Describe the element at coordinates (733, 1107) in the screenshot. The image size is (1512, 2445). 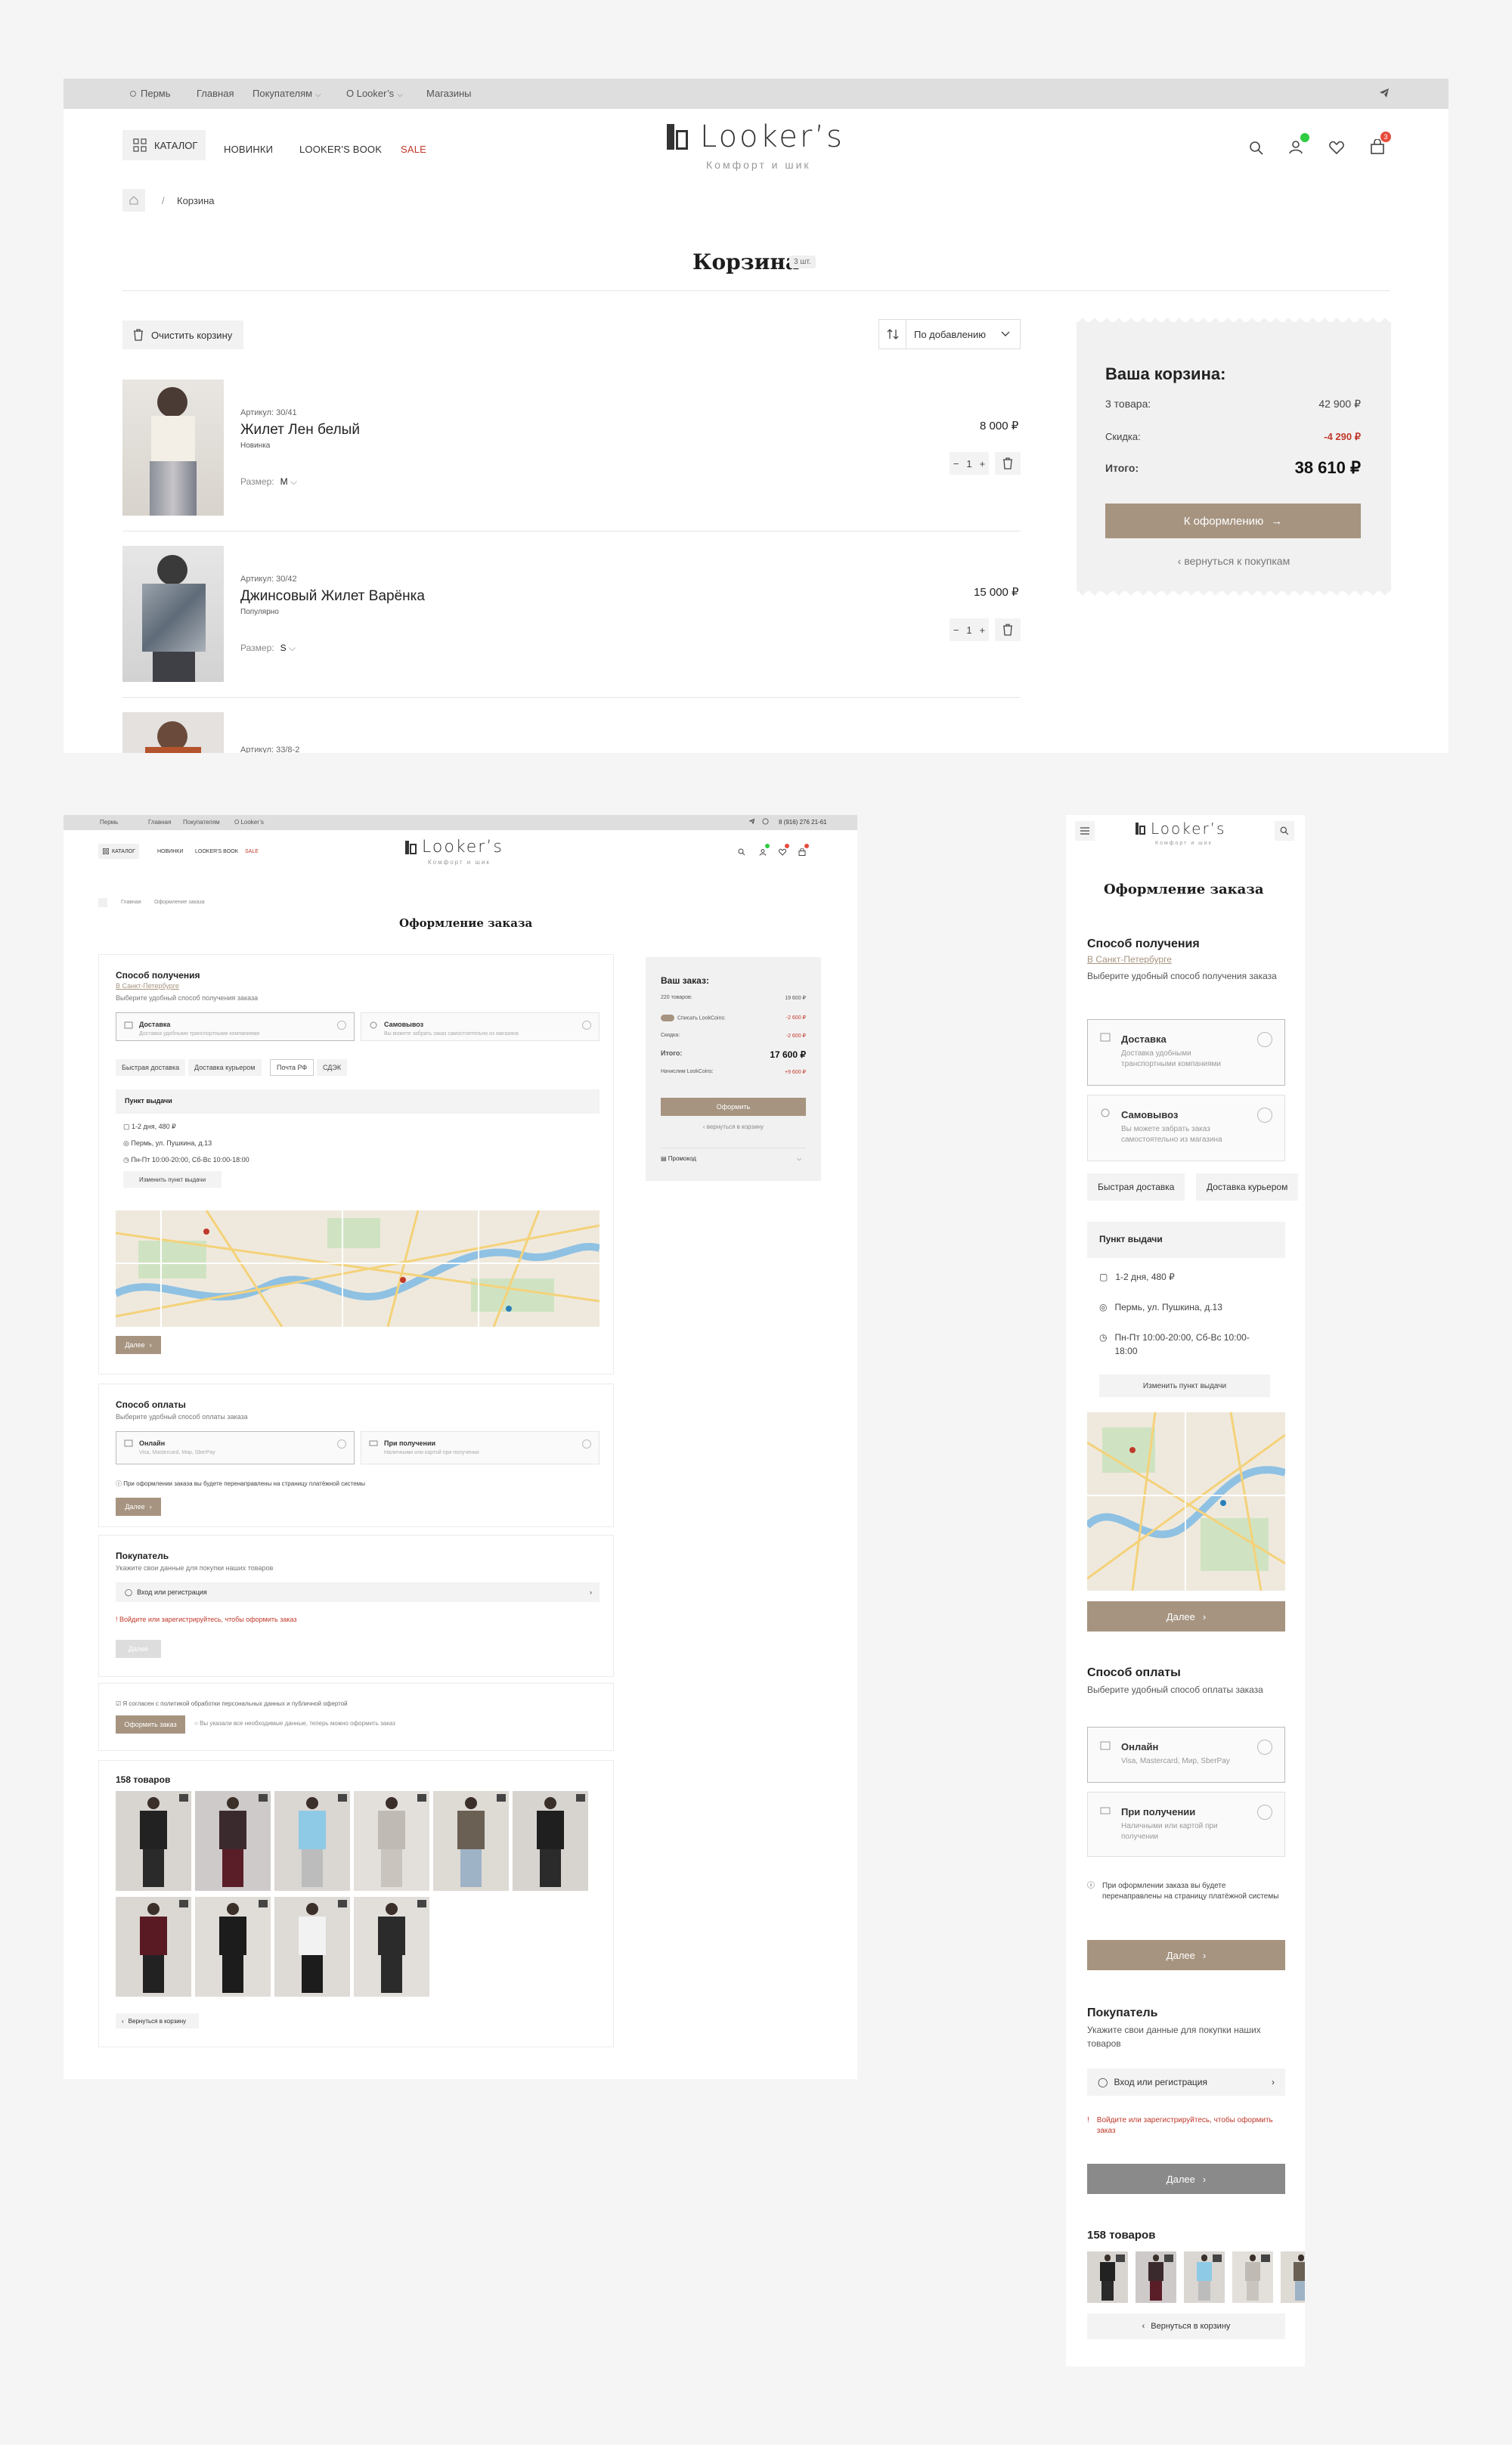
I see `place-order-button: Оформить` at that location.